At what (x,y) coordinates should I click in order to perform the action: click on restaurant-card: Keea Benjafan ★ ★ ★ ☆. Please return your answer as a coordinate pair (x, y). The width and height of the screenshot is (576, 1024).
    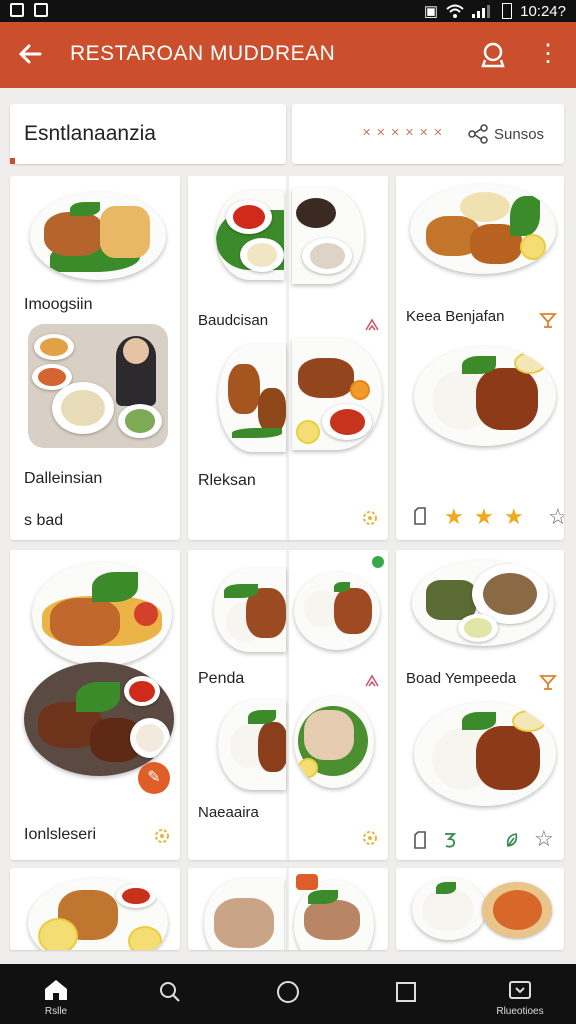
    Looking at the image, I should click on (480, 358).